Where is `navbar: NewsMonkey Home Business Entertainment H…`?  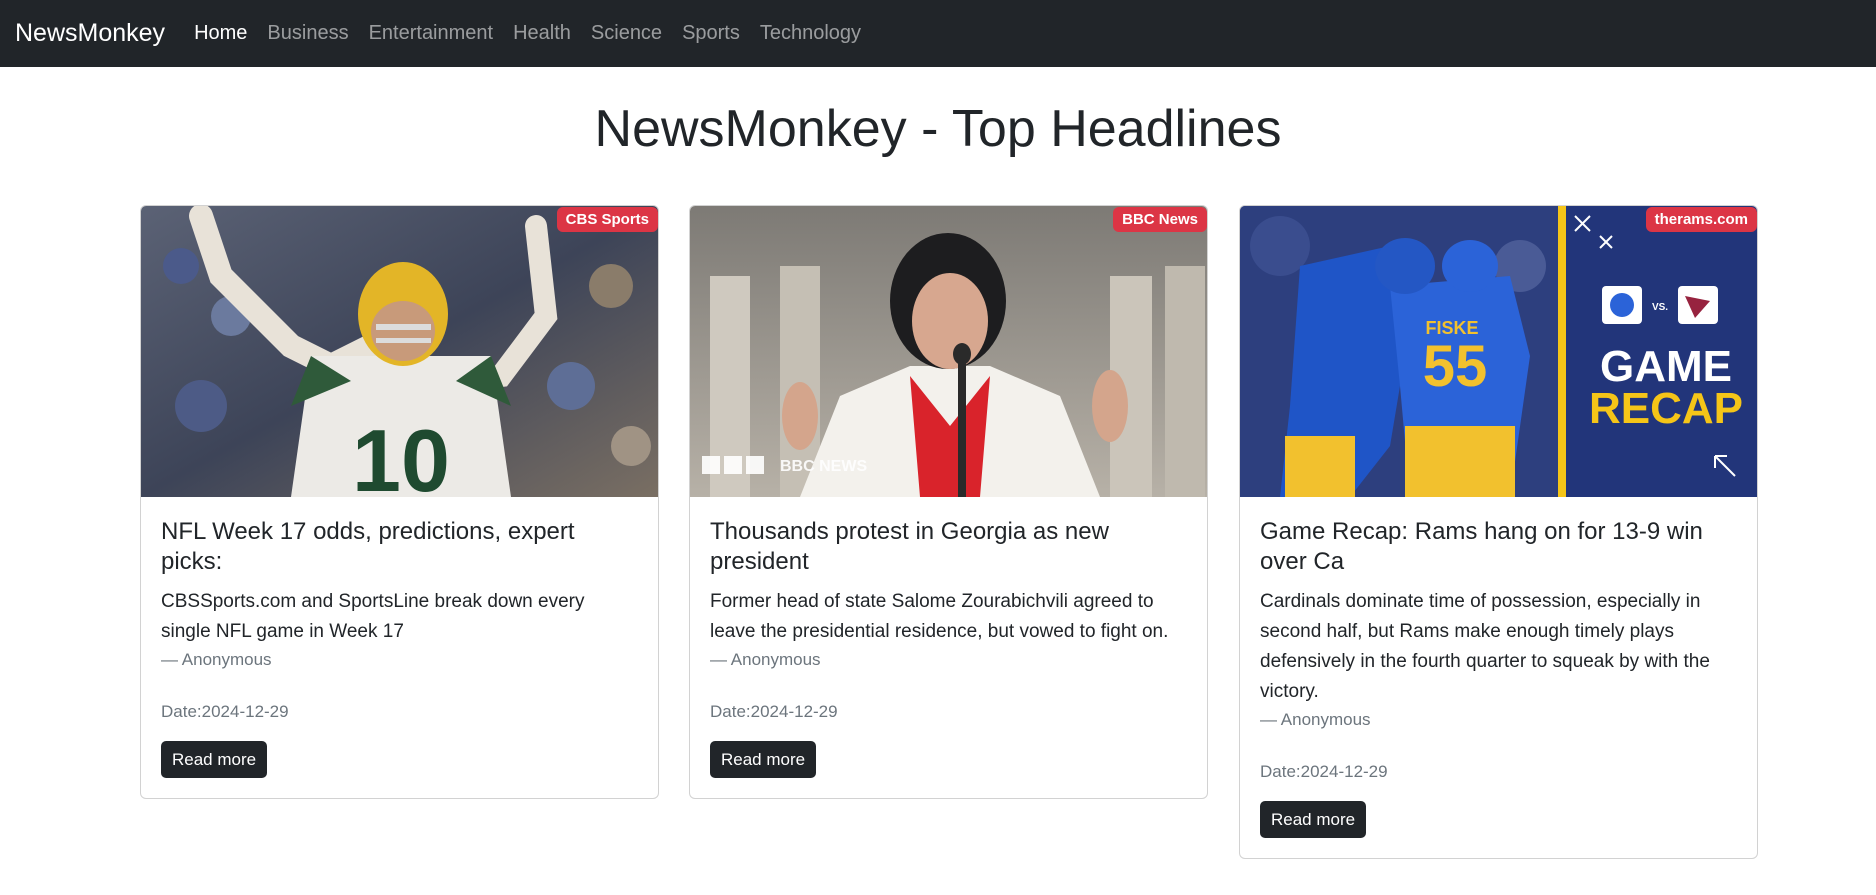 navbar: NewsMonkey Home Business Entertainment H… is located at coordinates (938, 33).